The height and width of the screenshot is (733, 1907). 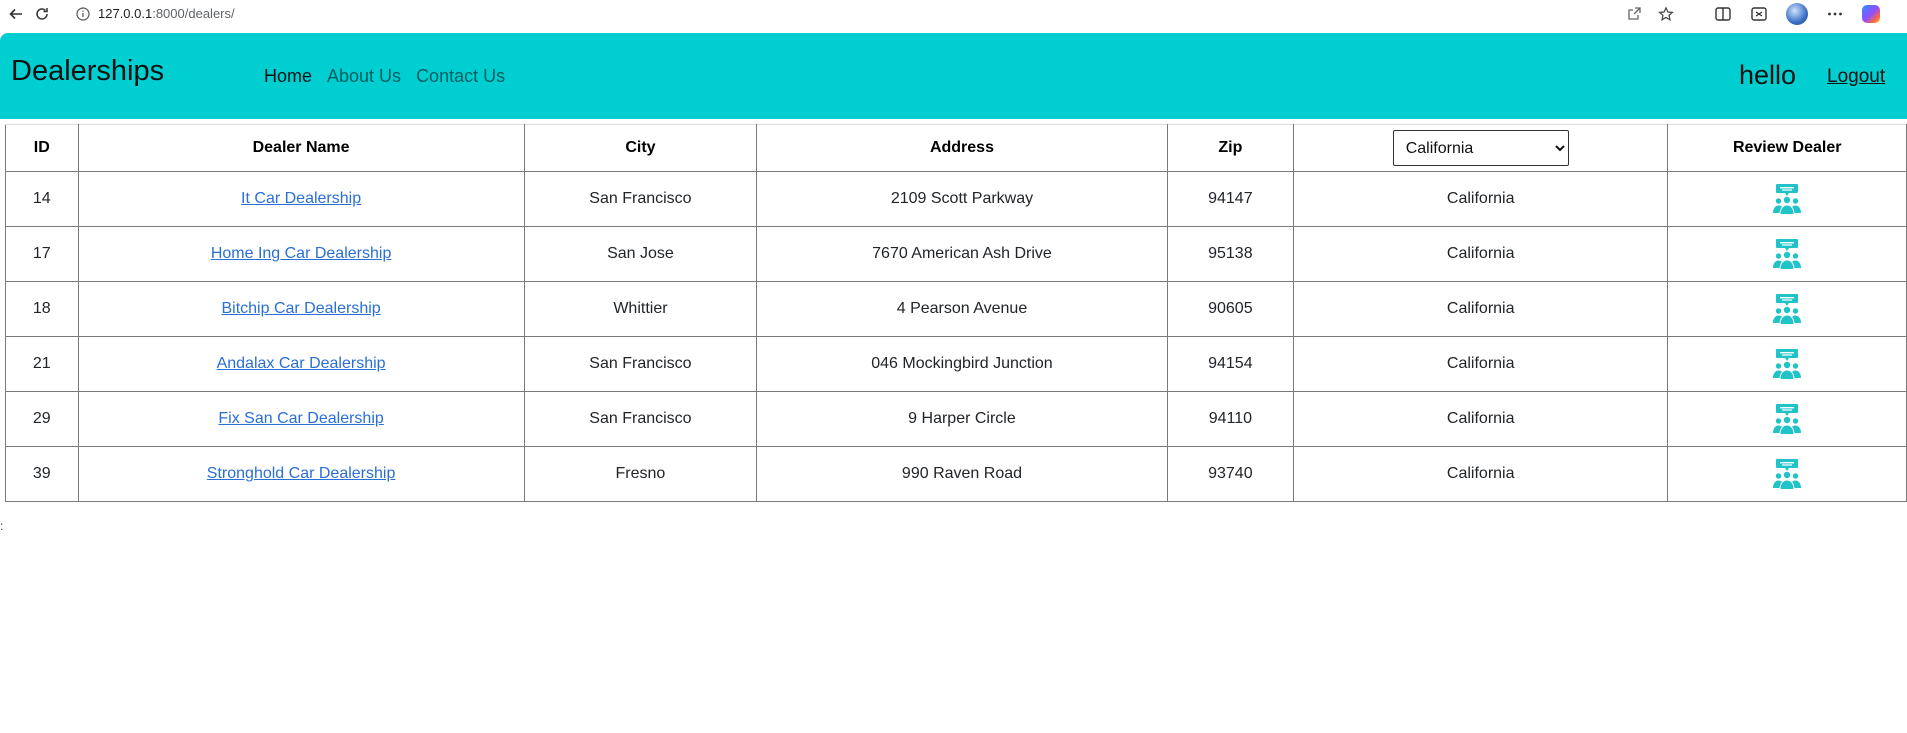 I want to click on dealer-name-link: It Car Dealership, so click(x=301, y=198).